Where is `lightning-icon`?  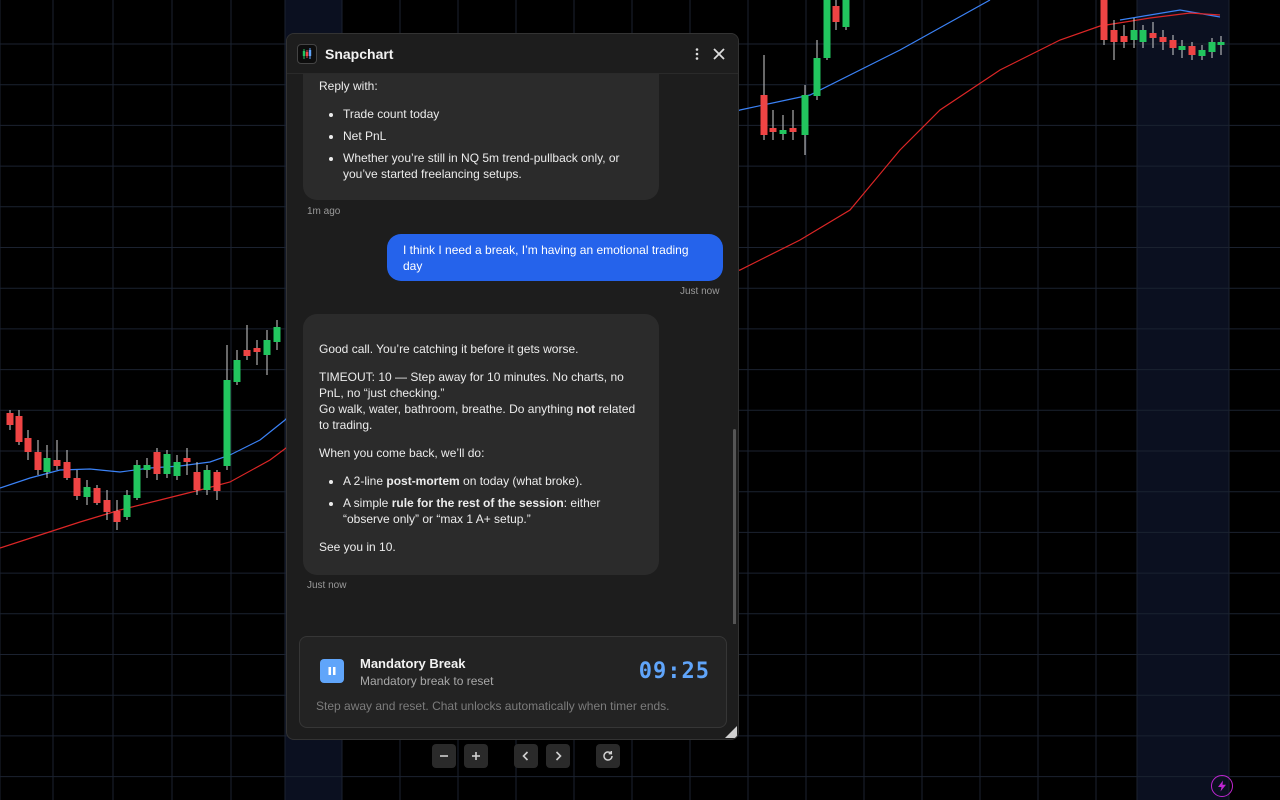 lightning-icon is located at coordinates (1222, 786).